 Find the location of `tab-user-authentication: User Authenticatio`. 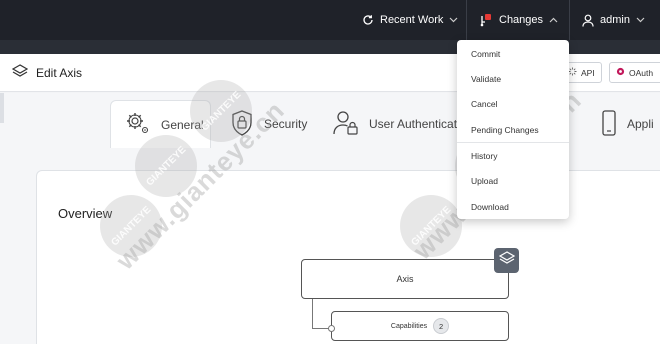

tab-user-authentication: User Authenticatio is located at coordinates (399, 124).